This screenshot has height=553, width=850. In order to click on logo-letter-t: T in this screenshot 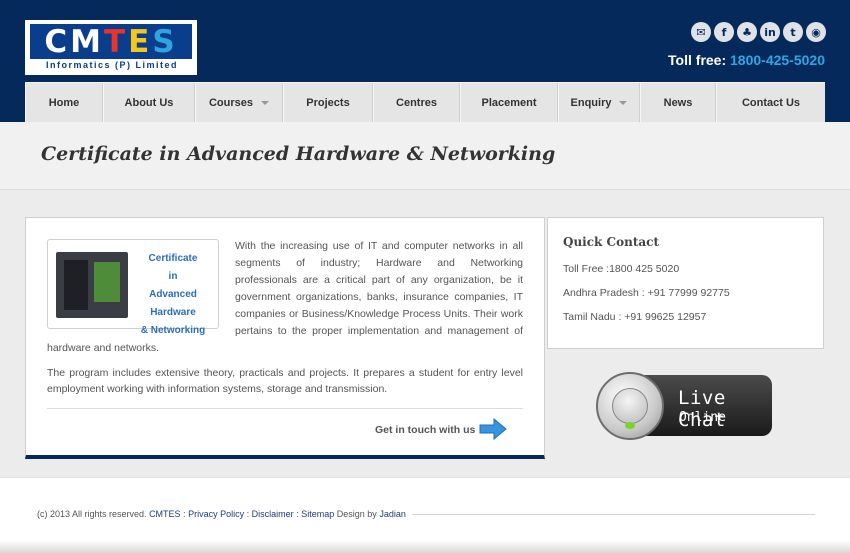, I will do `click(116, 41)`.